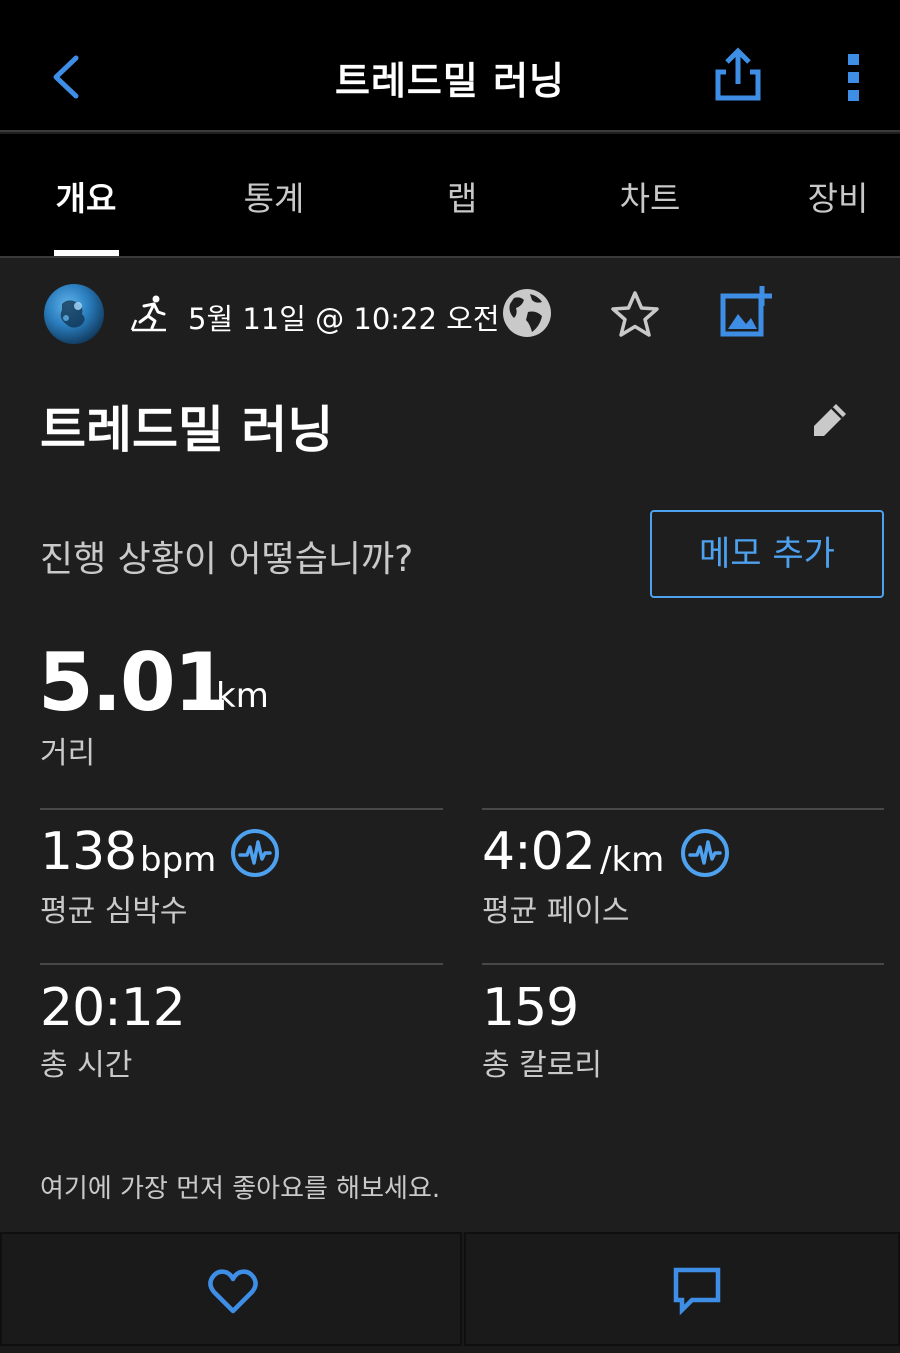 Image resolution: width=900 pixels, height=1353 pixels. What do you see at coordinates (542, 1065) in the screenshot?
I see `total-calories-label: 총 칼로리` at bounding box center [542, 1065].